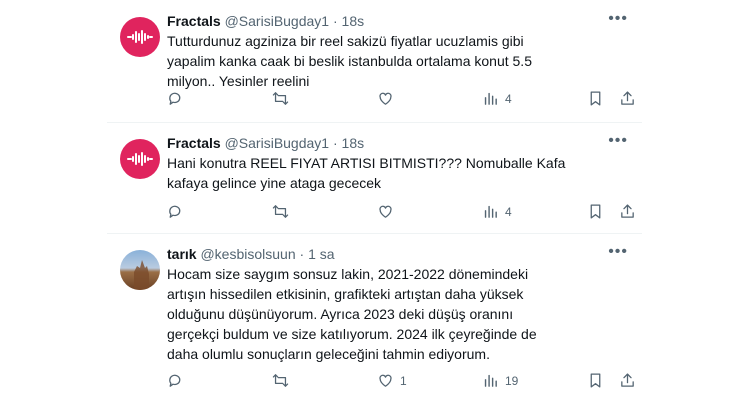 The width and height of the screenshot is (730, 420). I want to click on views-count: 19, so click(512, 380).